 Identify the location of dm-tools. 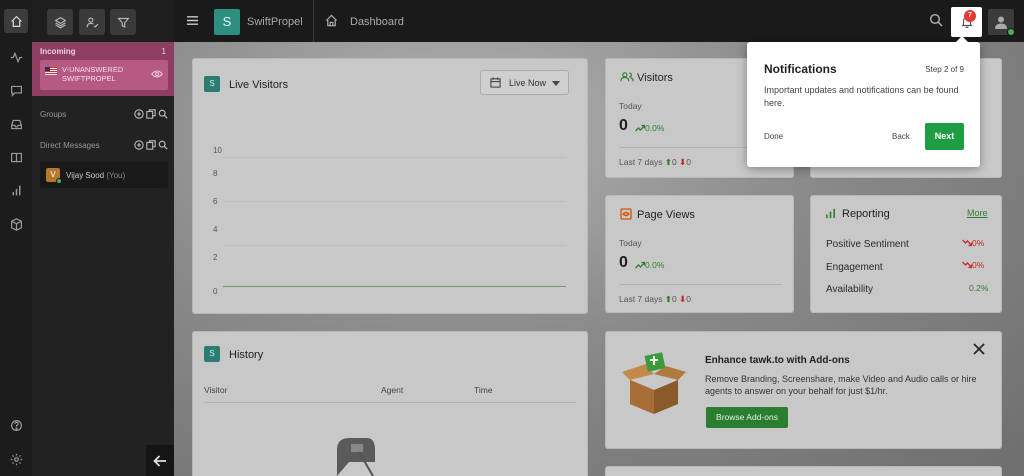
(151, 145).